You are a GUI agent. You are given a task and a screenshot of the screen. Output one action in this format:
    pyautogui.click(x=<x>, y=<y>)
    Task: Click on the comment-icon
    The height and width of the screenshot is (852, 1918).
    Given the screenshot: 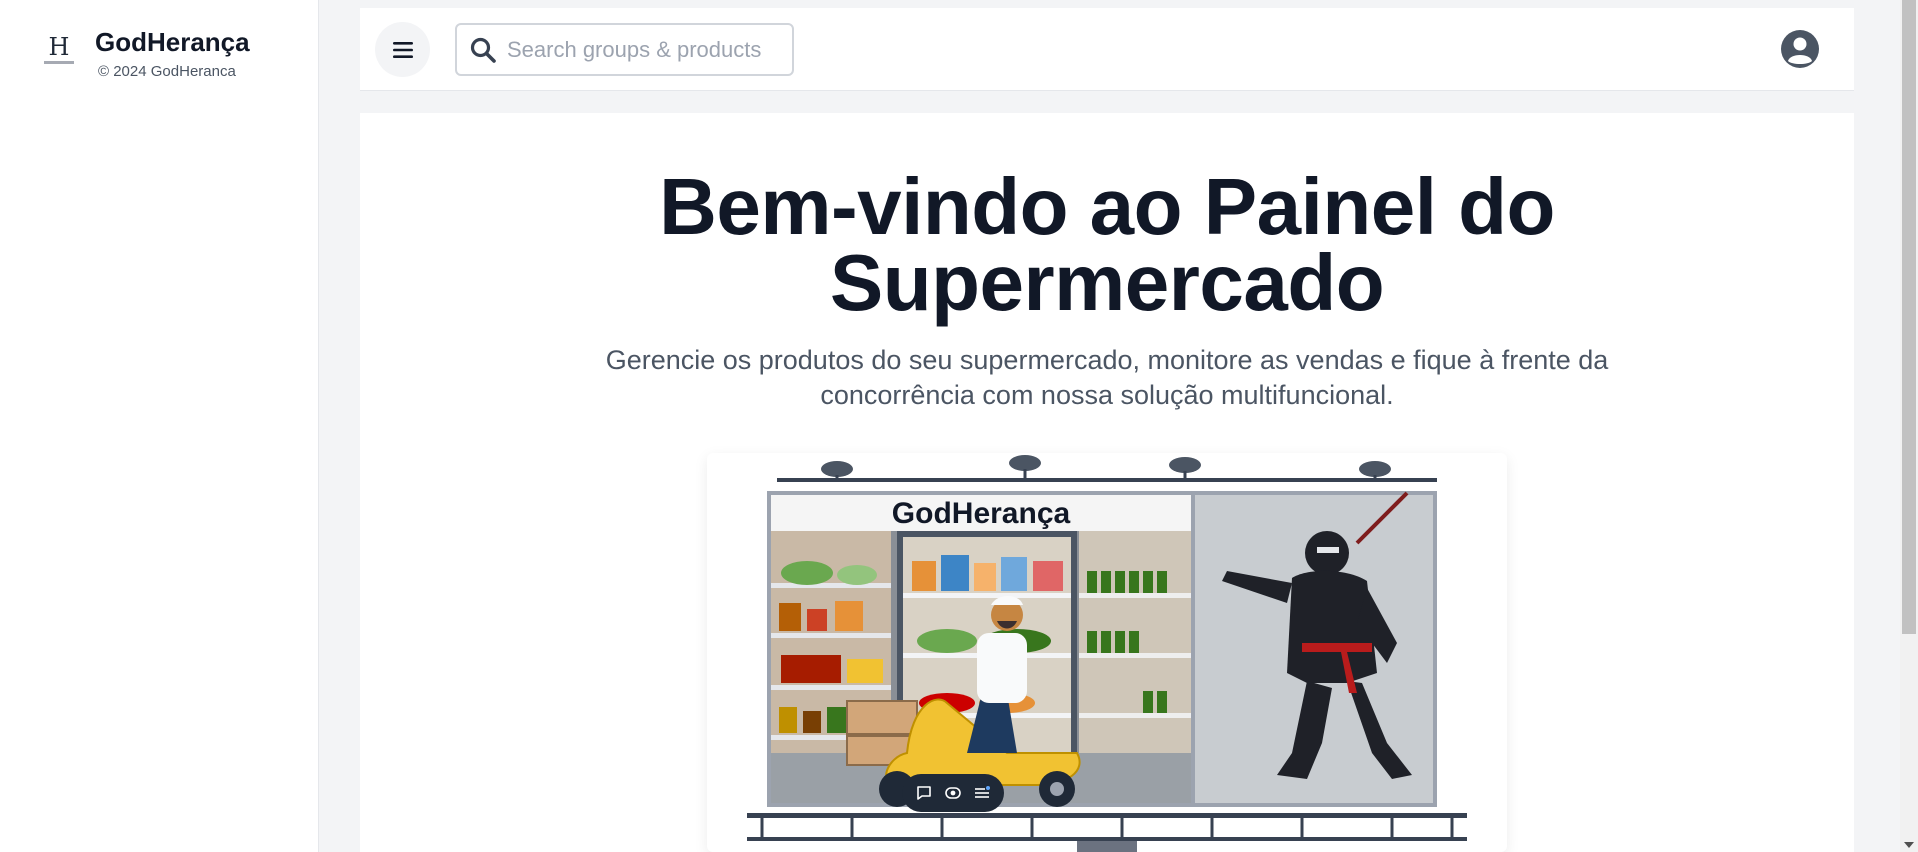 What is the action you would take?
    pyautogui.click(x=924, y=793)
    